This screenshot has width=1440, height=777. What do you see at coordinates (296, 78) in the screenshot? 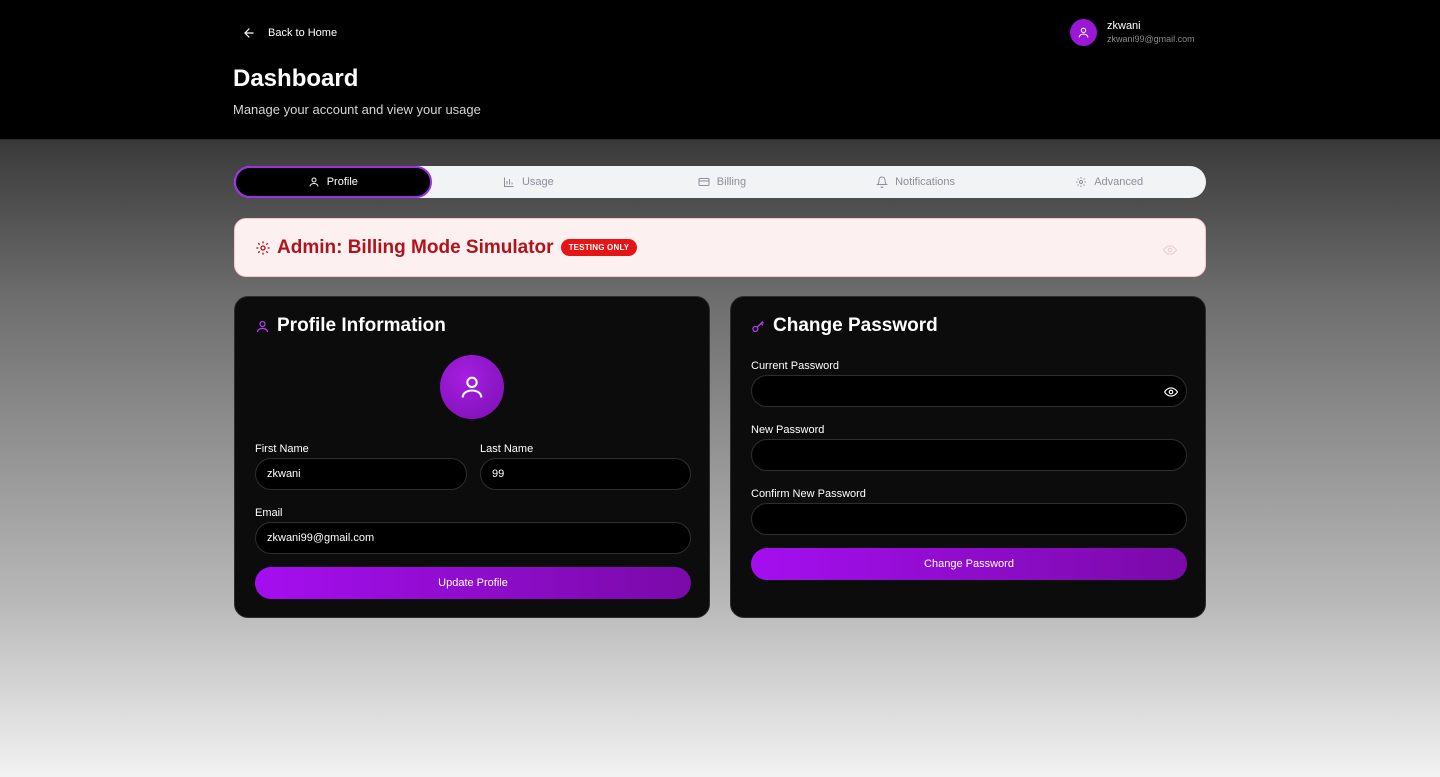
I see `page-title: Dashboard` at bounding box center [296, 78].